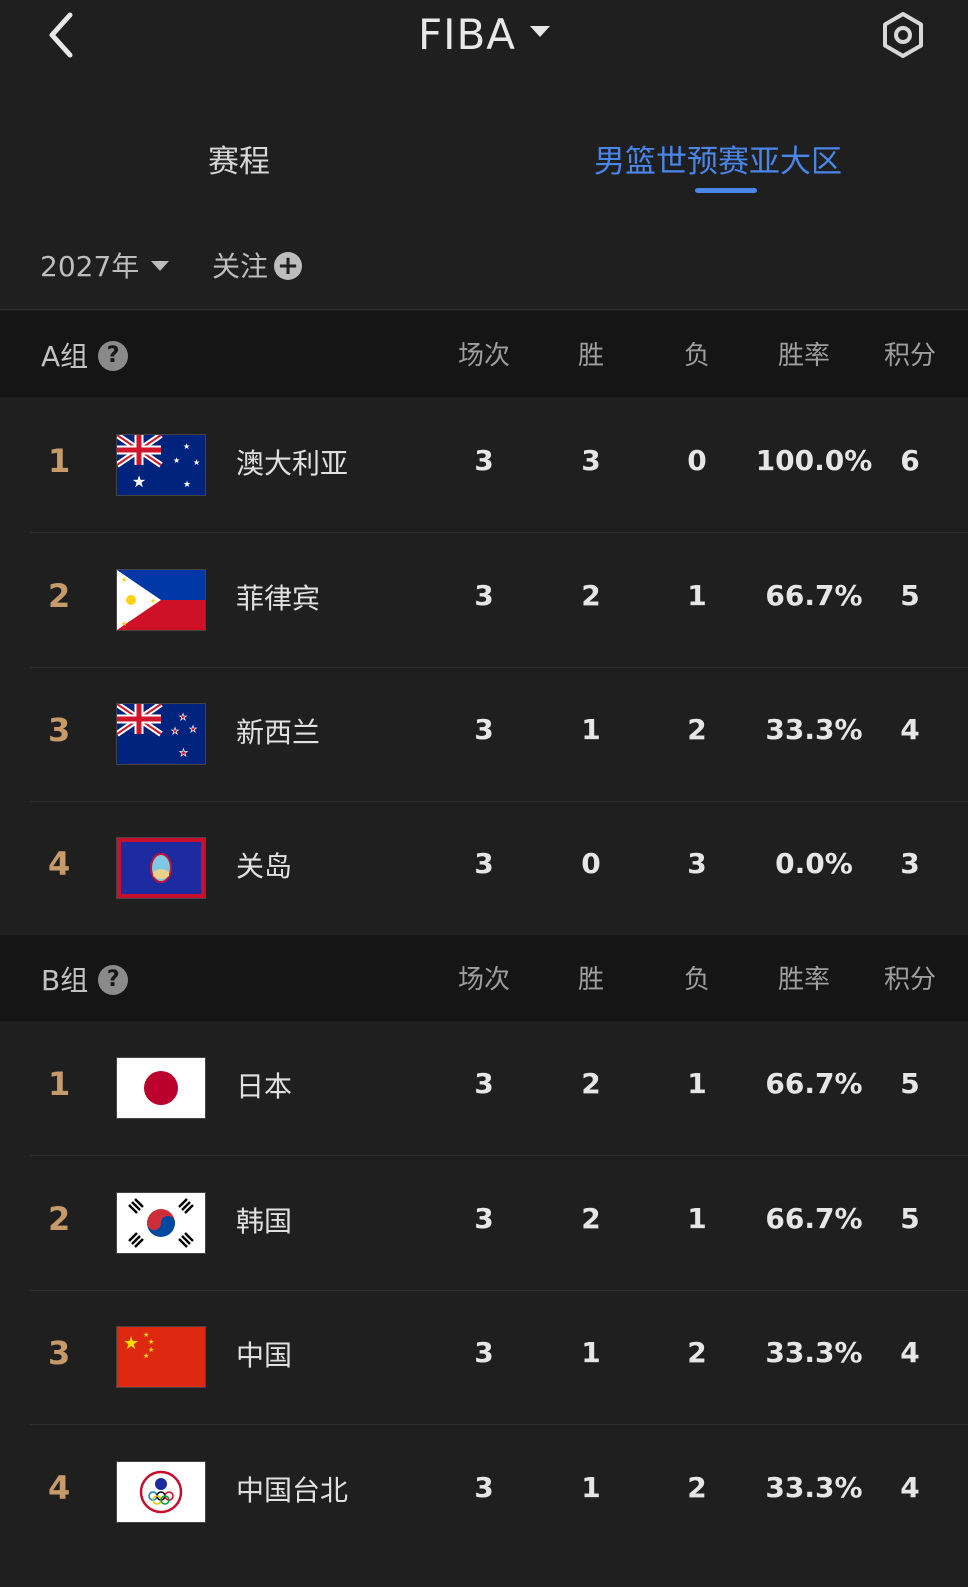 The height and width of the screenshot is (1587, 968). What do you see at coordinates (499, 1088) in the screenshot?
I see `table-row: 1 日本 3 2 1 66.7% 5` at bounding box center [499, 1088].